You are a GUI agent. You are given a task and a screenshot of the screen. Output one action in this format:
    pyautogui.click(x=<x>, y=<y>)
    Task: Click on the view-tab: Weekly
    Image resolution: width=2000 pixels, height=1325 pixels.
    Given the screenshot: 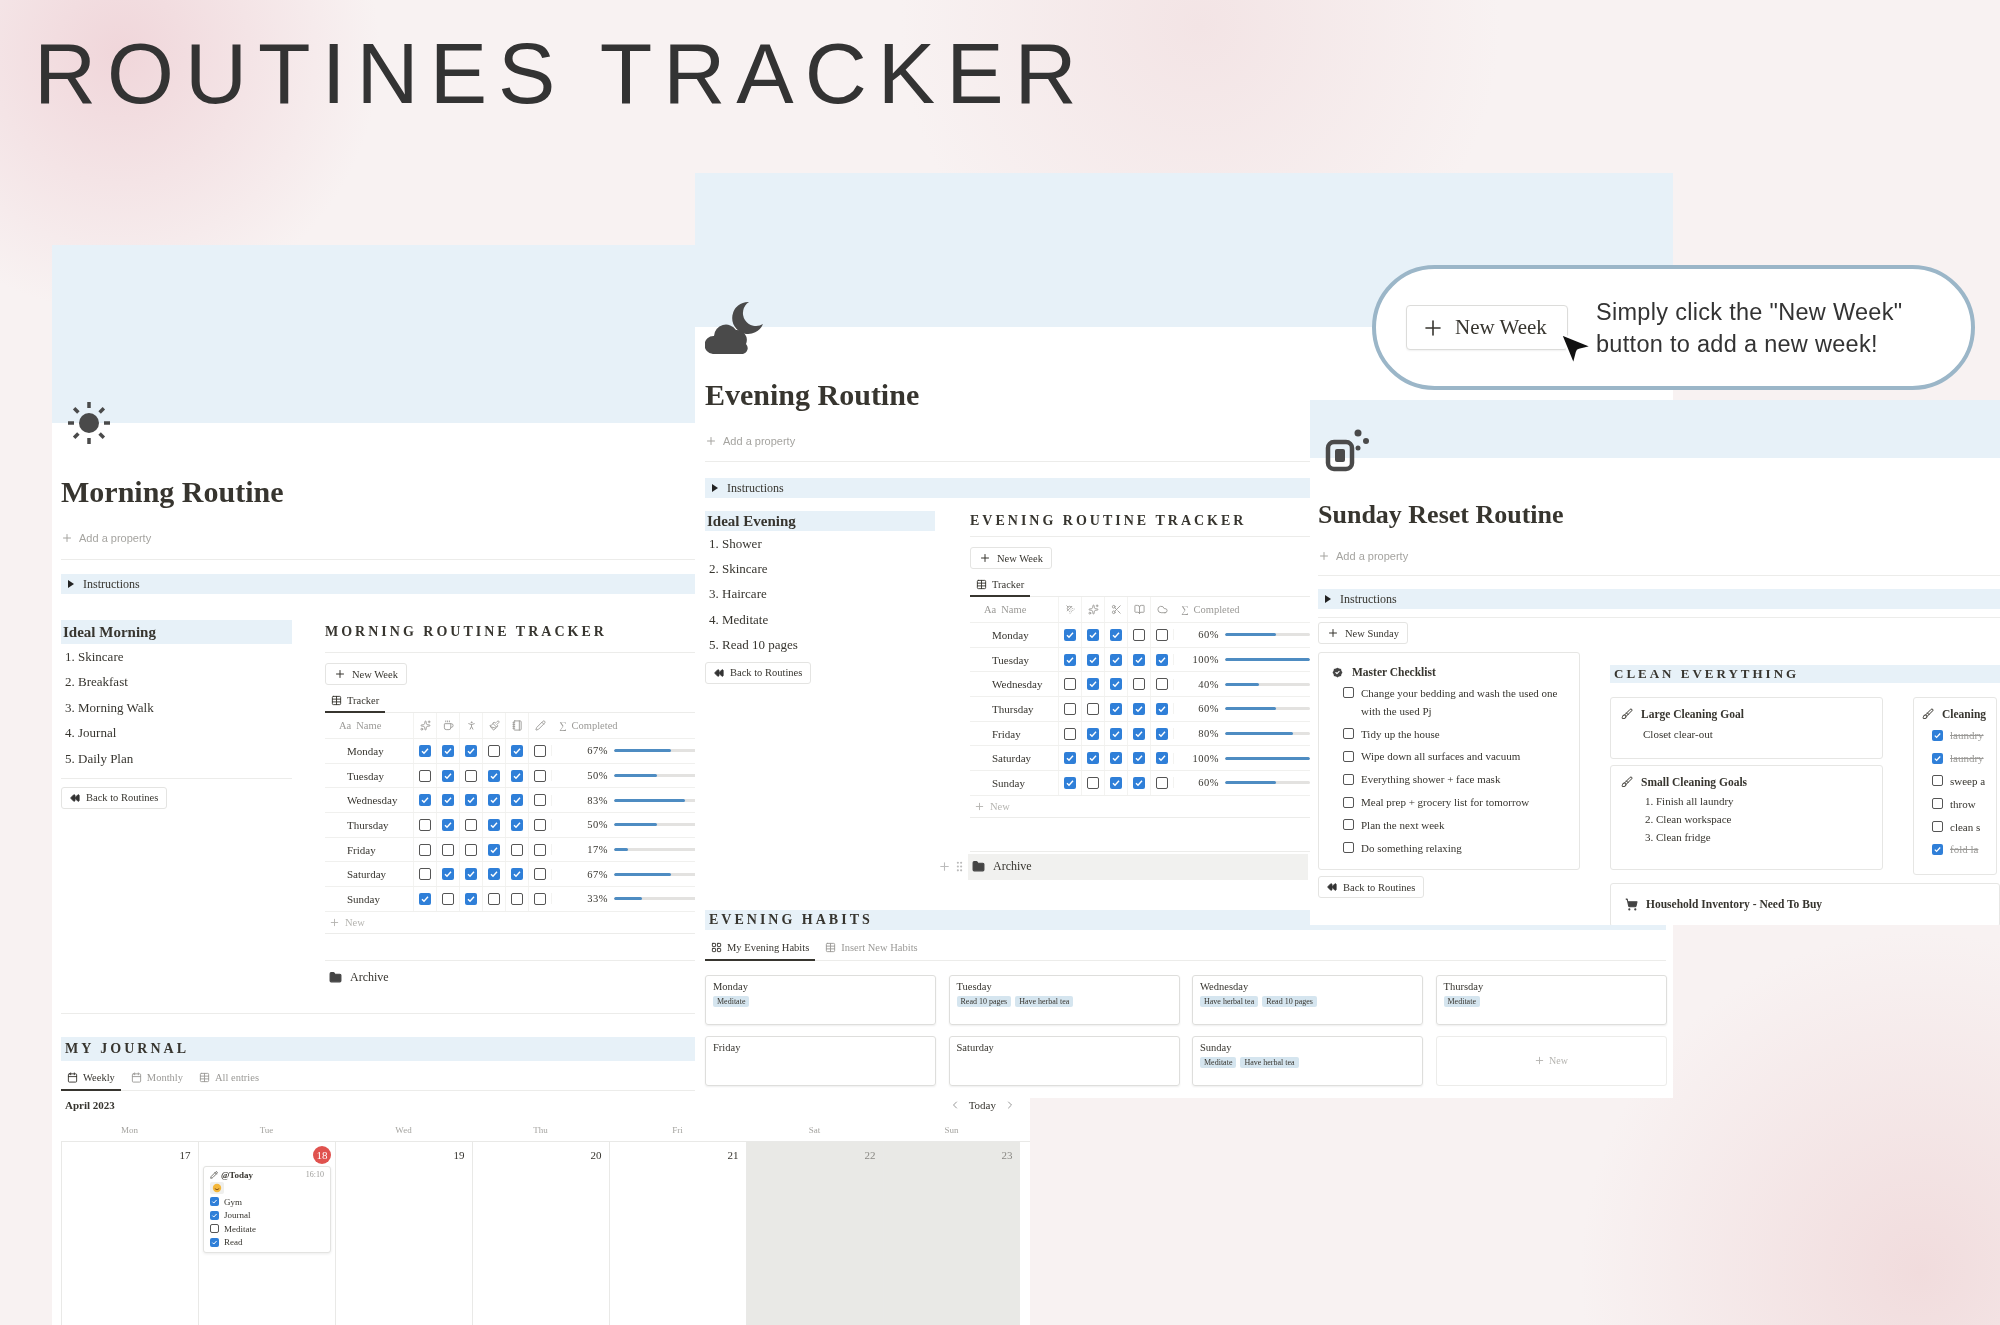 What is the action you would take?
    pyautogui.click(x=91, y=1078)
    